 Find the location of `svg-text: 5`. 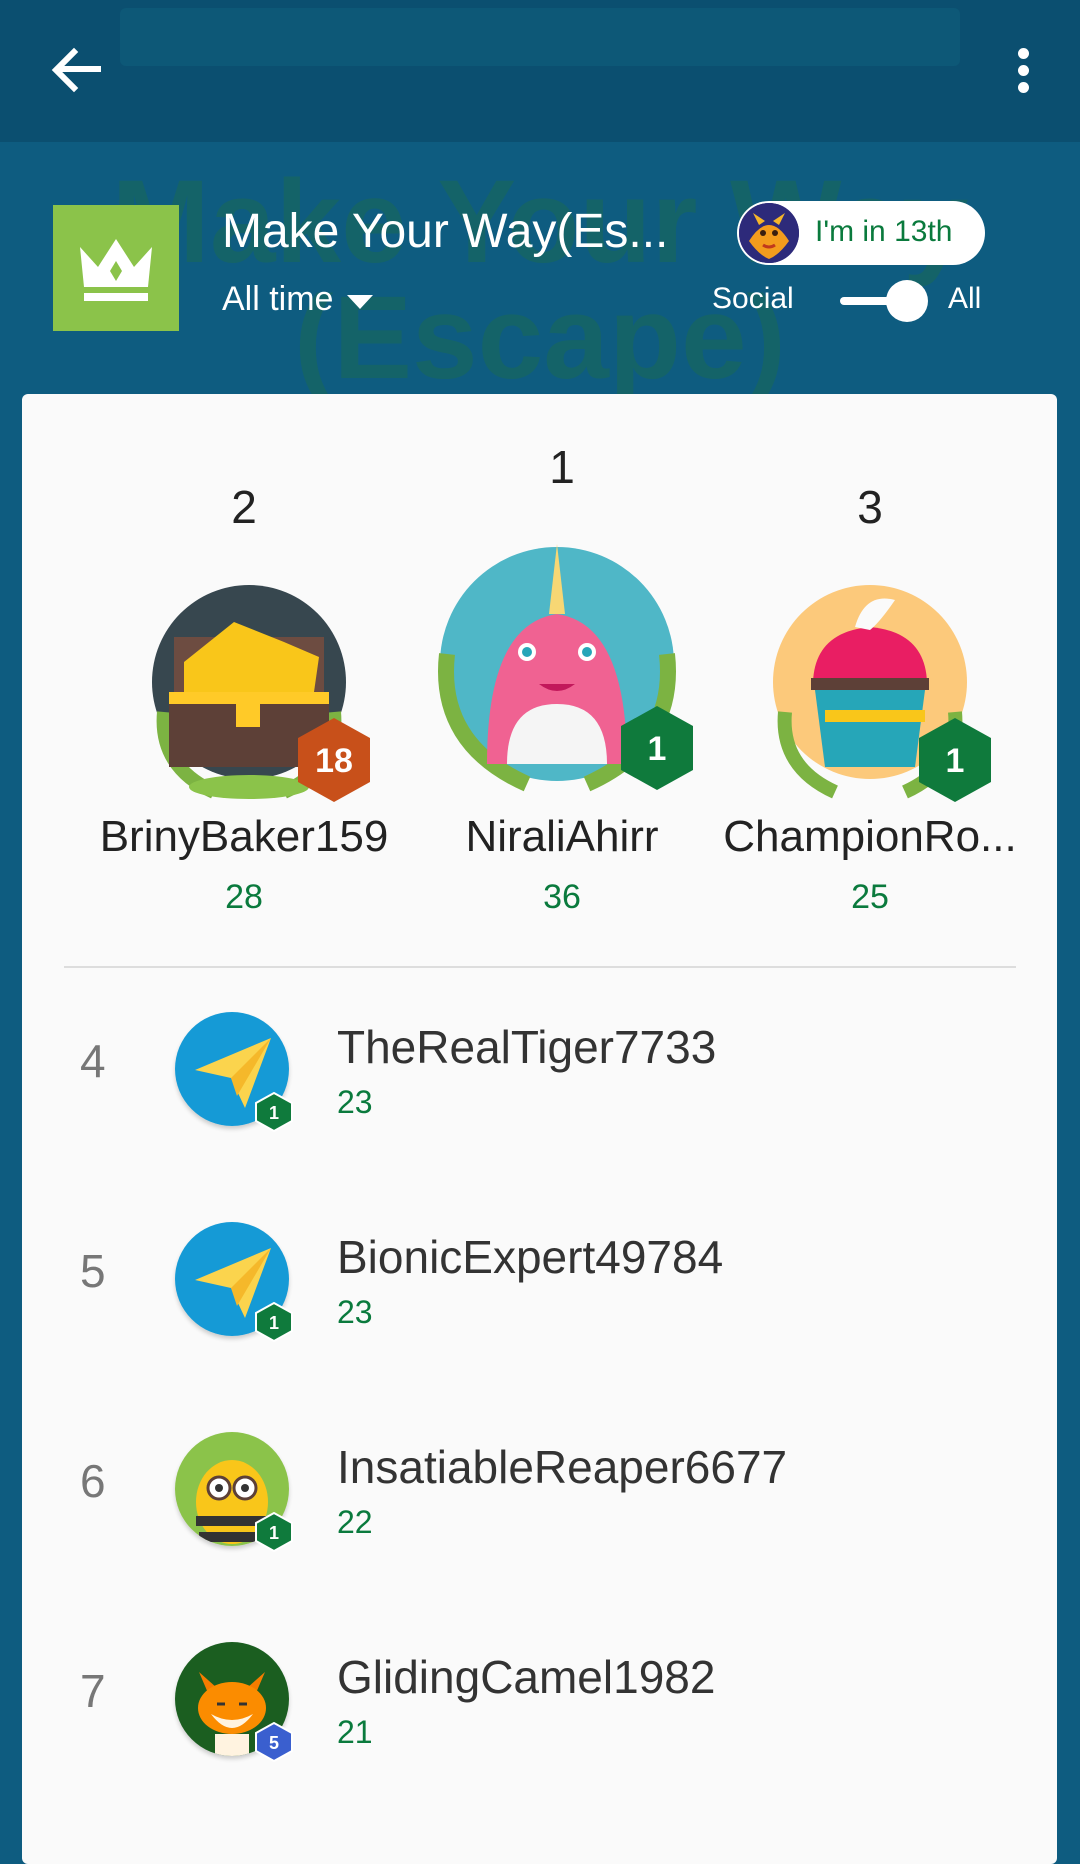

svg-text: 5 is located at coordinates (274, 1743).